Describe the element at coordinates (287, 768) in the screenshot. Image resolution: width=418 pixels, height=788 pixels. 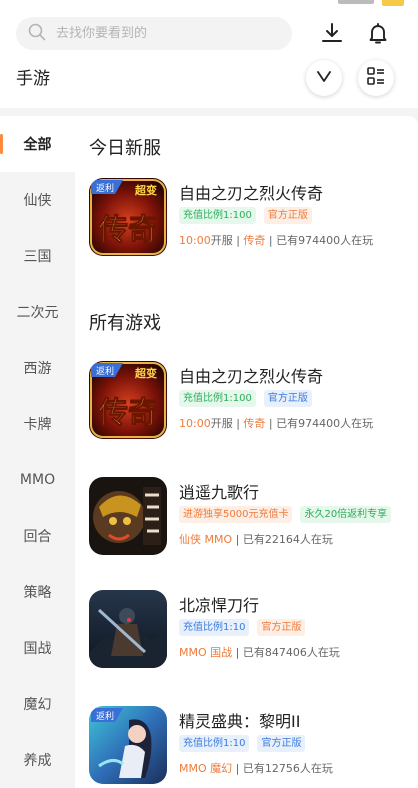
I see `player-count: 已有12756人在玩` at that location.